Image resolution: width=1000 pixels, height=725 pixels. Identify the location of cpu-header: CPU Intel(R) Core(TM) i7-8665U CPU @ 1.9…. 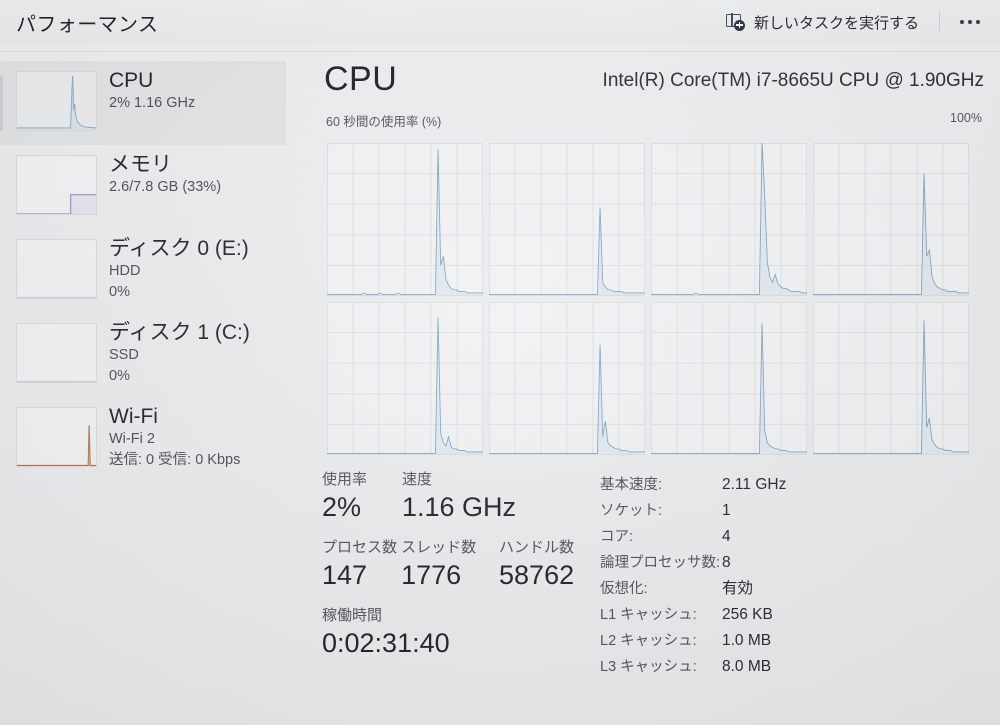
(650, 83).